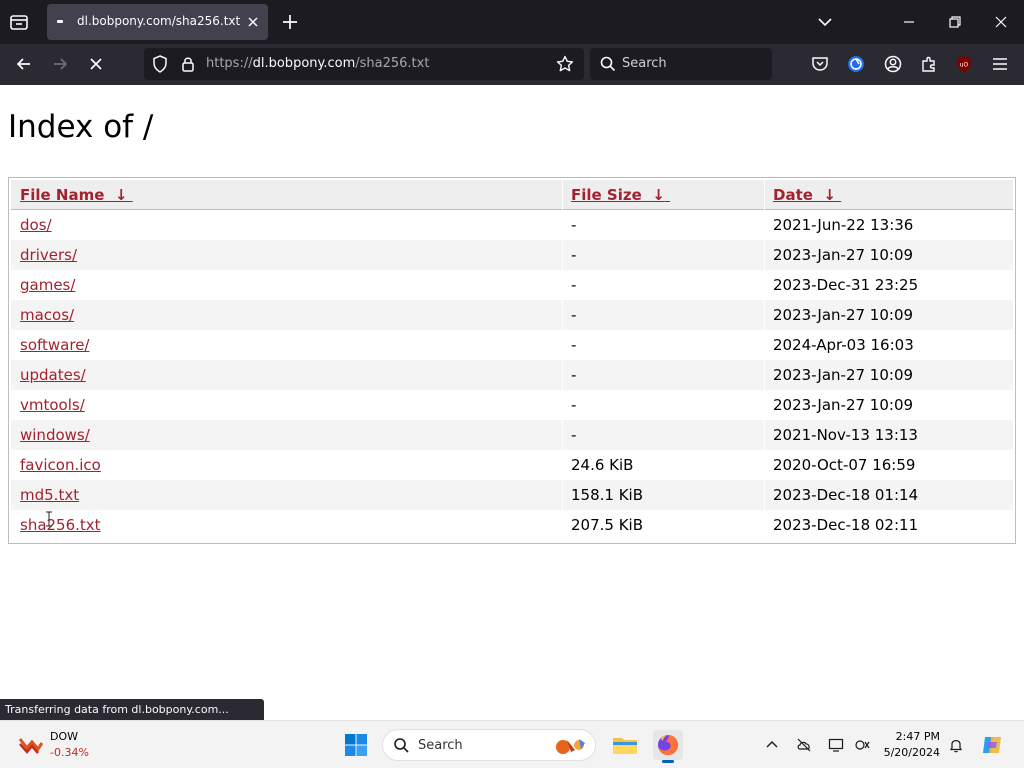 The width and height of the screenshot is (1024, 768). I want to click on url-scheme: https://, so click(229, 63).